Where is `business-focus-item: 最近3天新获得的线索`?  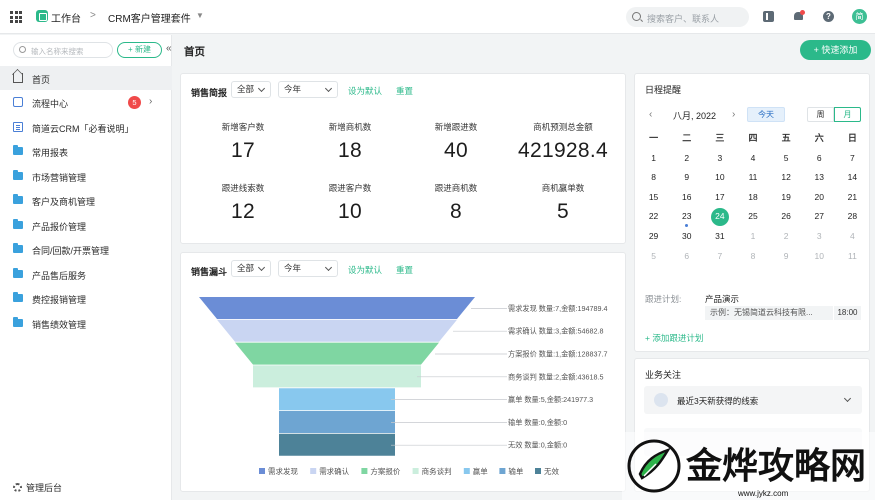
business-focus-item: 最近3天新获得的线索 is located at coordinates (753, 400).